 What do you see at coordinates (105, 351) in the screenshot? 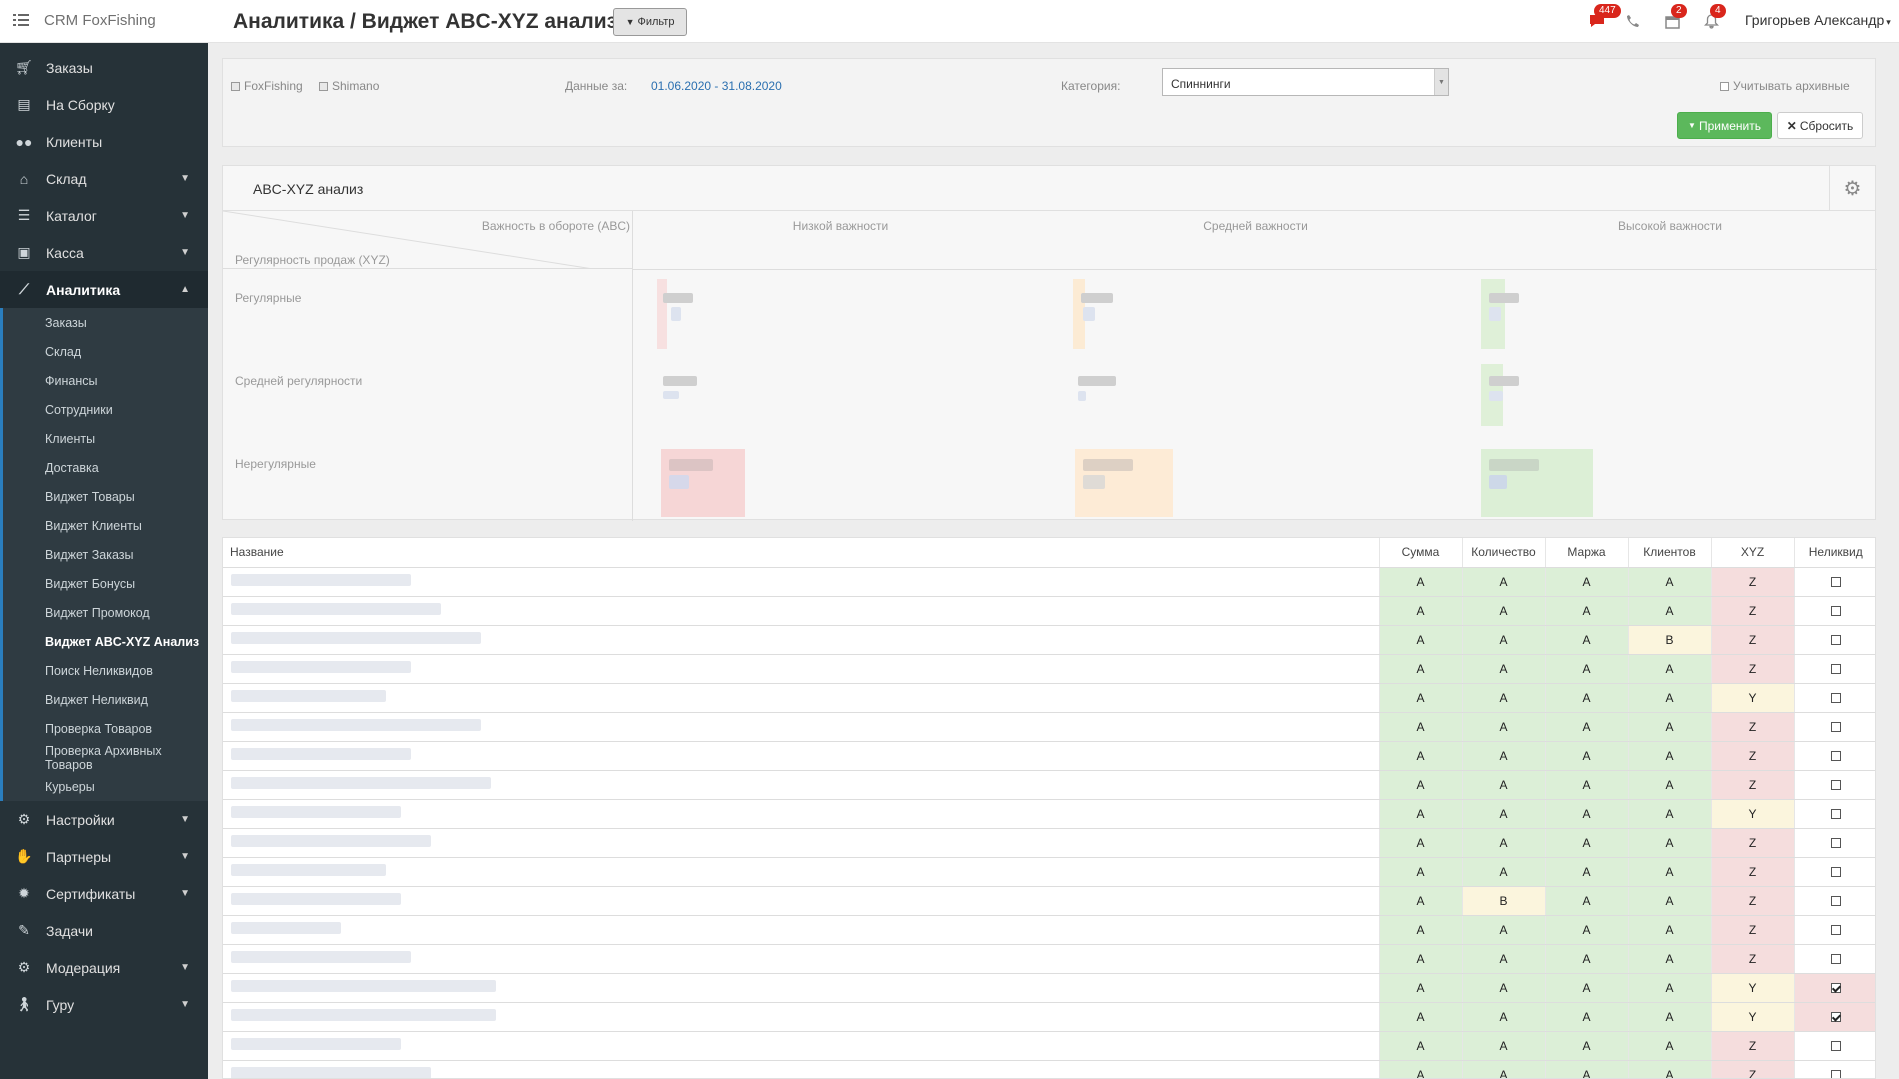
I see `submenu-item: Склад` at bounding box center [105, 351].